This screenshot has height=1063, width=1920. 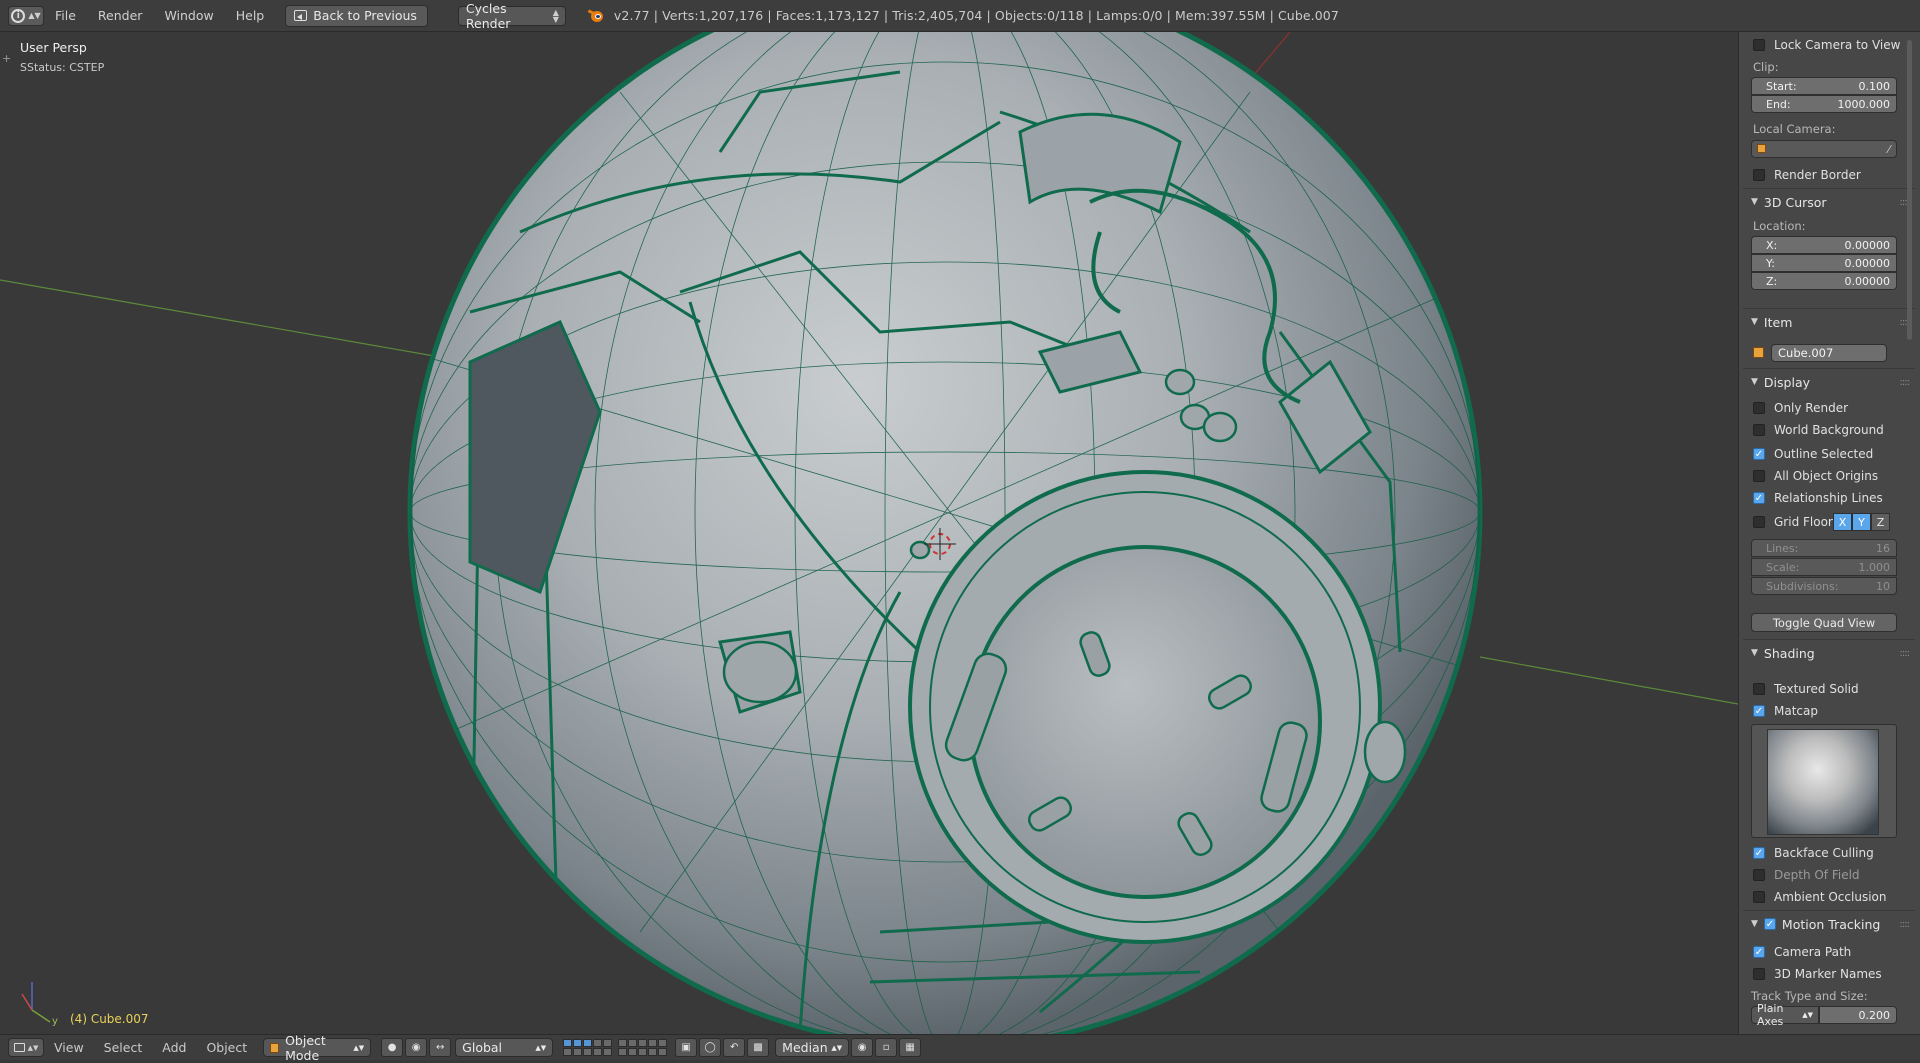 I want to click on toggle-quad-view-button: Toggle Quad View, so click(x=1824, y=622).